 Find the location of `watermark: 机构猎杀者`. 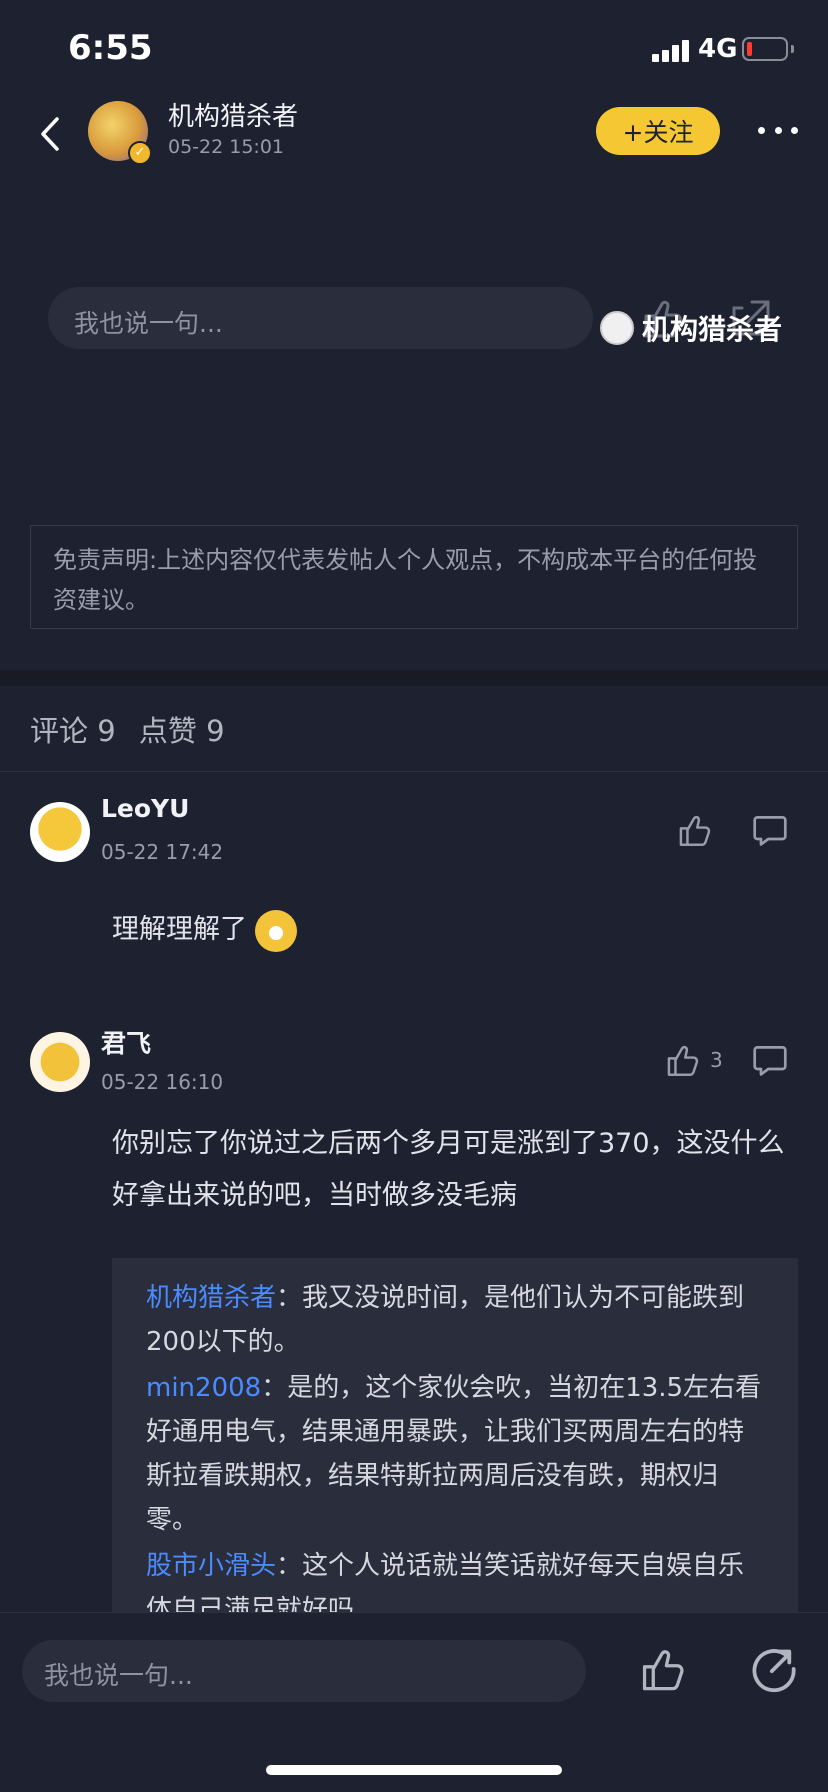

watermark: 机构猎杀者 is located at coordinates (691, 328).